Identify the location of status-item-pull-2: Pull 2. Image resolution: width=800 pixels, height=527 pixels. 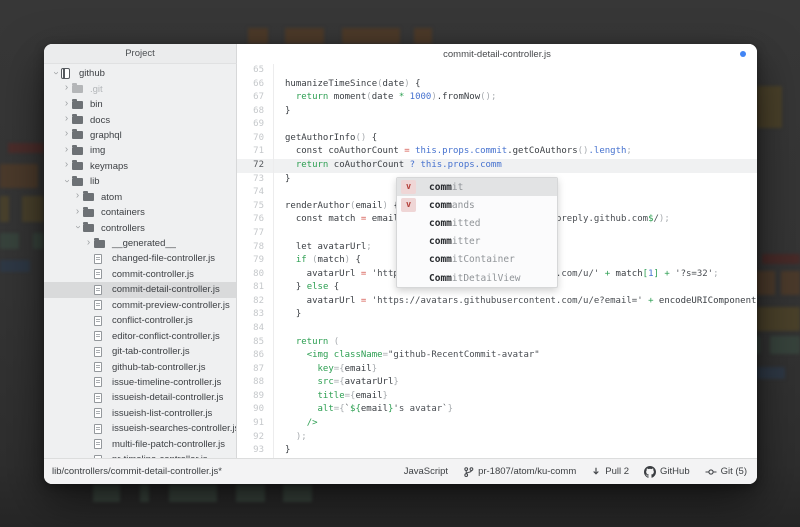
(610, 471).